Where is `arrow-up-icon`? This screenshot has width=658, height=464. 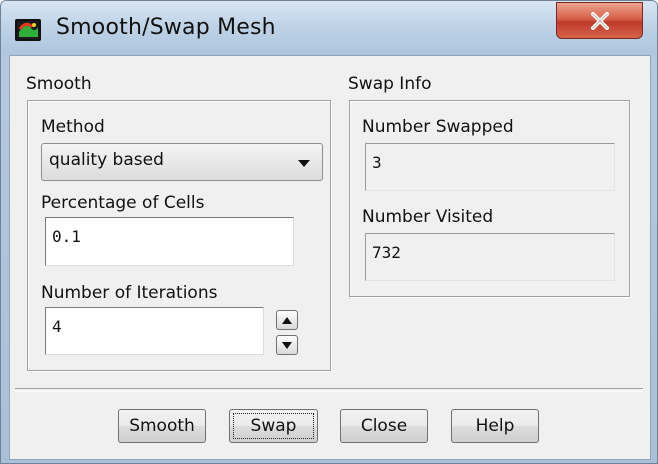
arrow-up-icon is located at coordinates (287, 320).